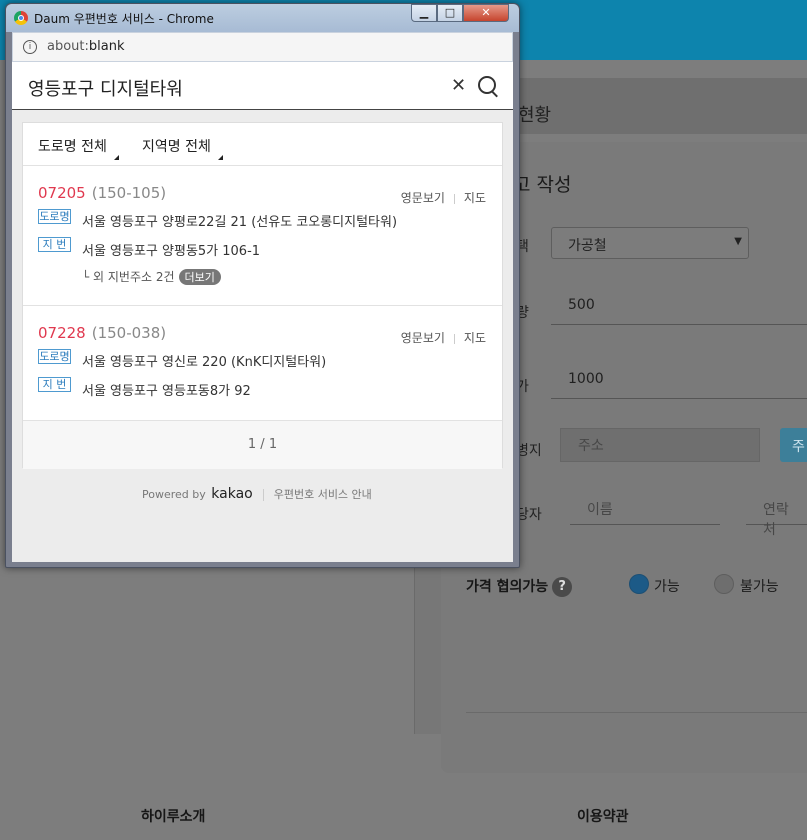  I want to click on region-filter-label: 지역명 전체, so click(176, 147).